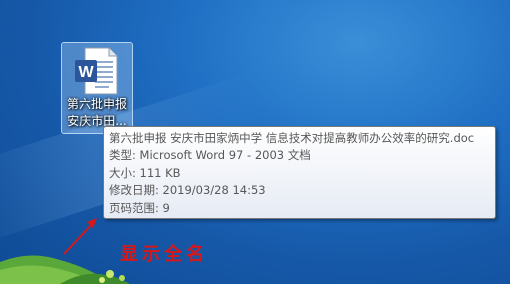  Describe the element at coordinates (96, 71) in the screenshot. I see `word-document-icon: W` at that location.